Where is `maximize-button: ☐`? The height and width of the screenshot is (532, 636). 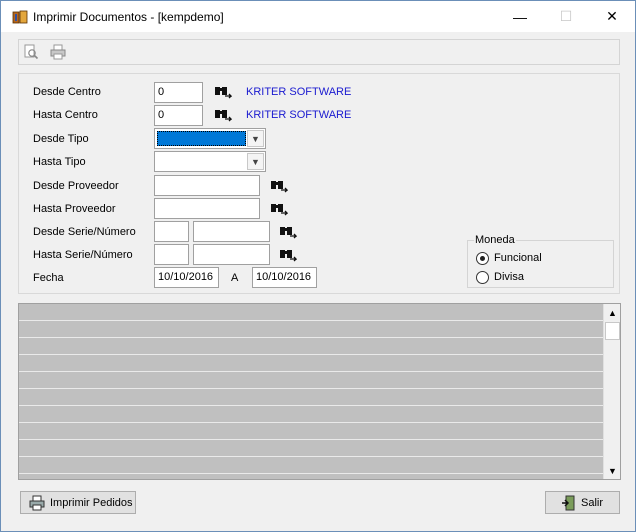
maximize-button: ☐ is located at coordinates (566, 16).